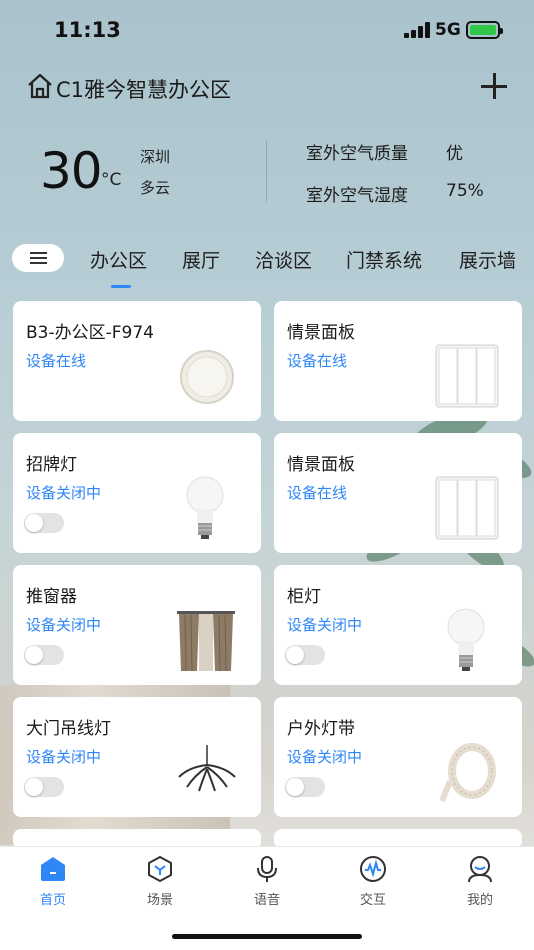 The width and height of the screenshot is (534, 950). Describe the element at coordinates (118, 259) in the screenshot. I see `tab-office: 办公区` at that location.